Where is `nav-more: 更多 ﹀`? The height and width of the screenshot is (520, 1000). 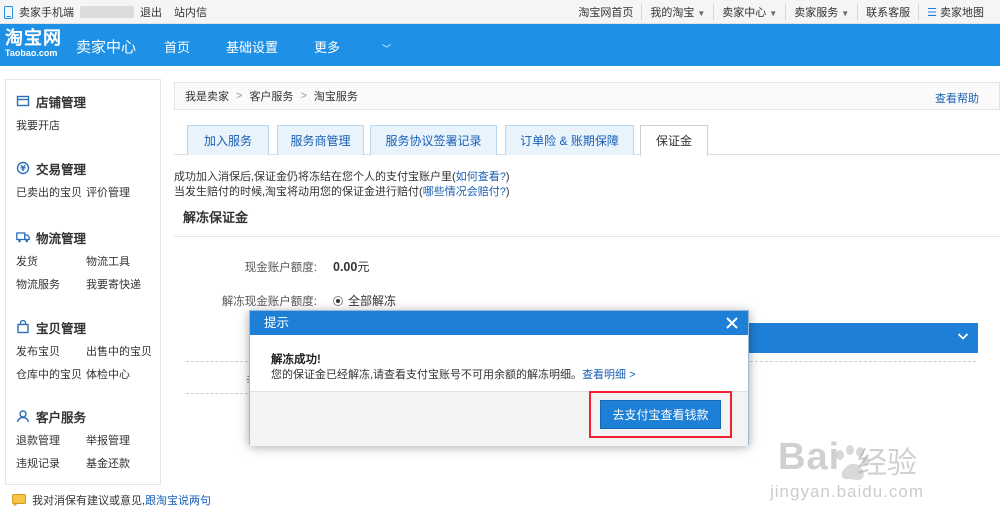 nav-more: 更多 ﹀ is located at coordinates (370, 46).